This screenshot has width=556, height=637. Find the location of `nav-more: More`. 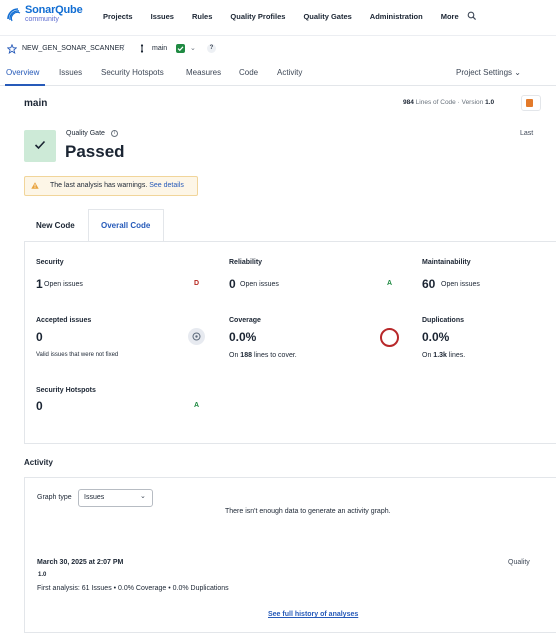

nav-more: More is located at coordinates (450, 16).